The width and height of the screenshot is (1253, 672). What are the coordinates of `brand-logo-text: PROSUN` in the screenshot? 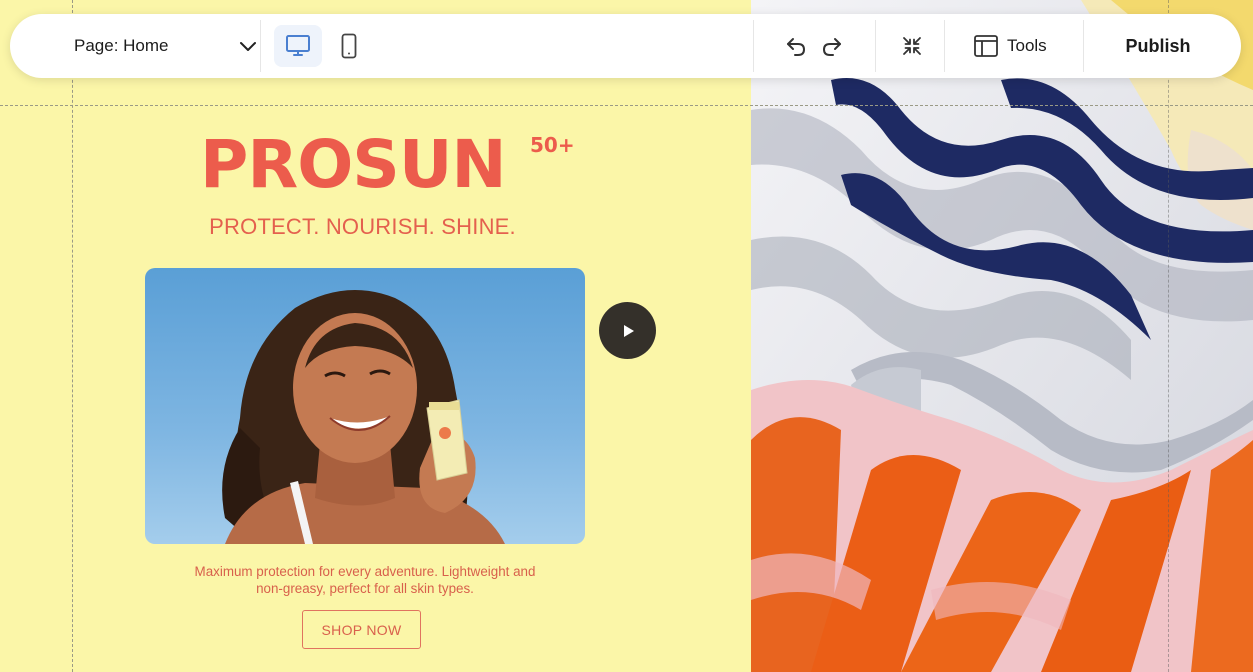 It's located at (353, 165).